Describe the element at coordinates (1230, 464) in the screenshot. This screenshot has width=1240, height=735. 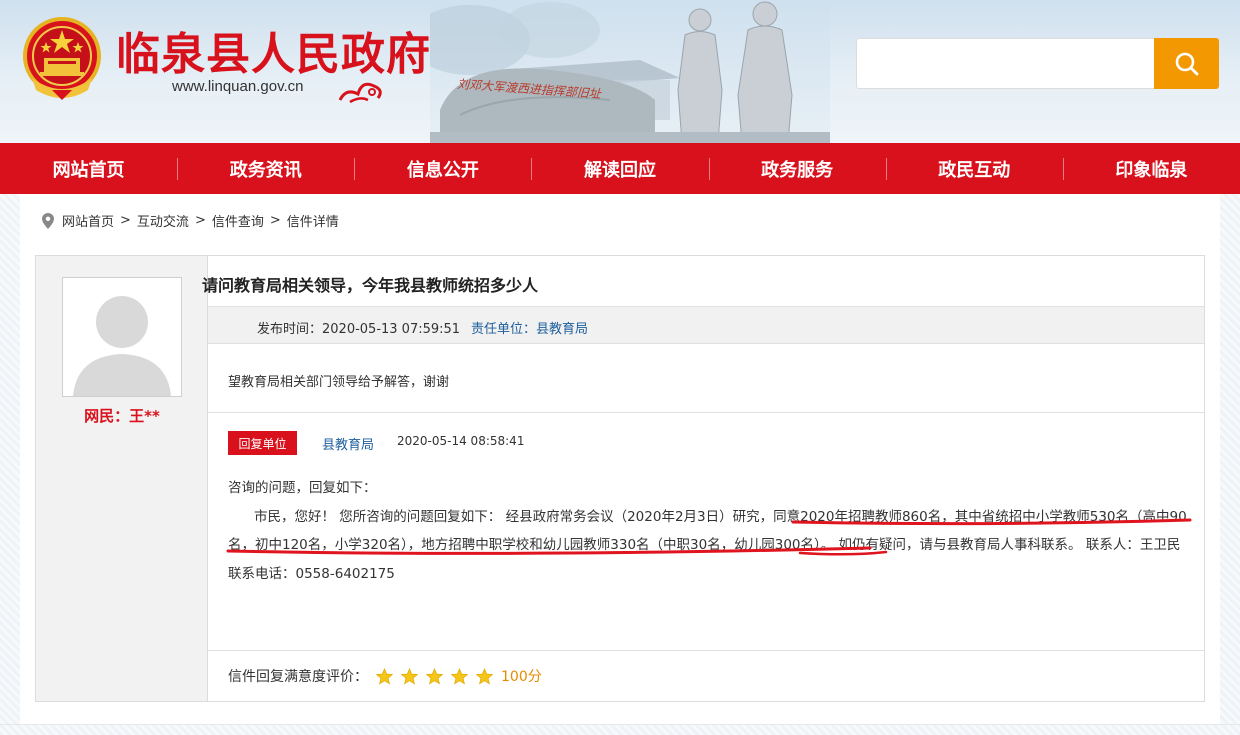
I see `right-pattern-border` at that location.